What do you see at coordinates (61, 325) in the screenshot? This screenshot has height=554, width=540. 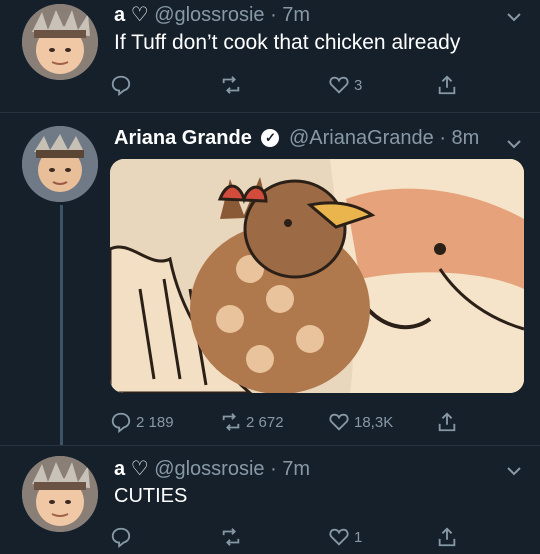 I see `thread-line` at bounding box center [61, 325].